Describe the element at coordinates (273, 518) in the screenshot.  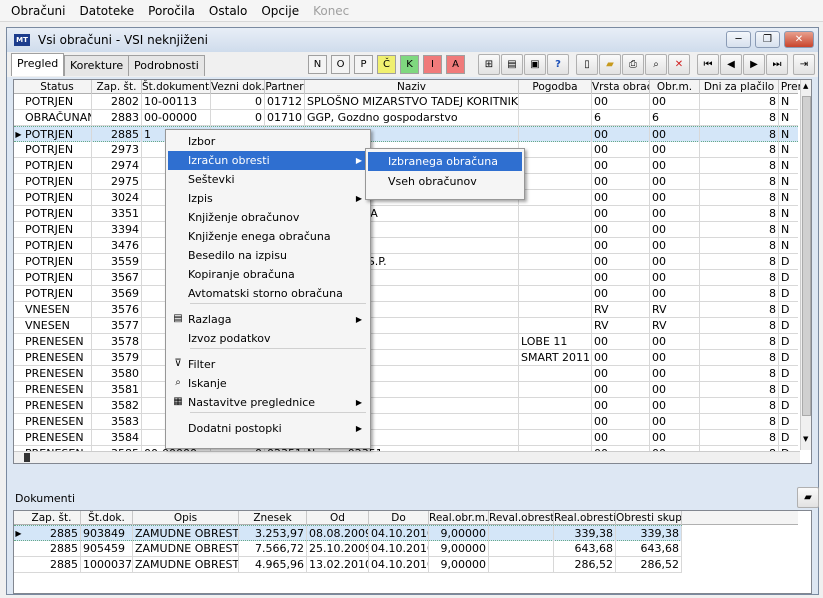
I see `column-header: Znesek` at that location.